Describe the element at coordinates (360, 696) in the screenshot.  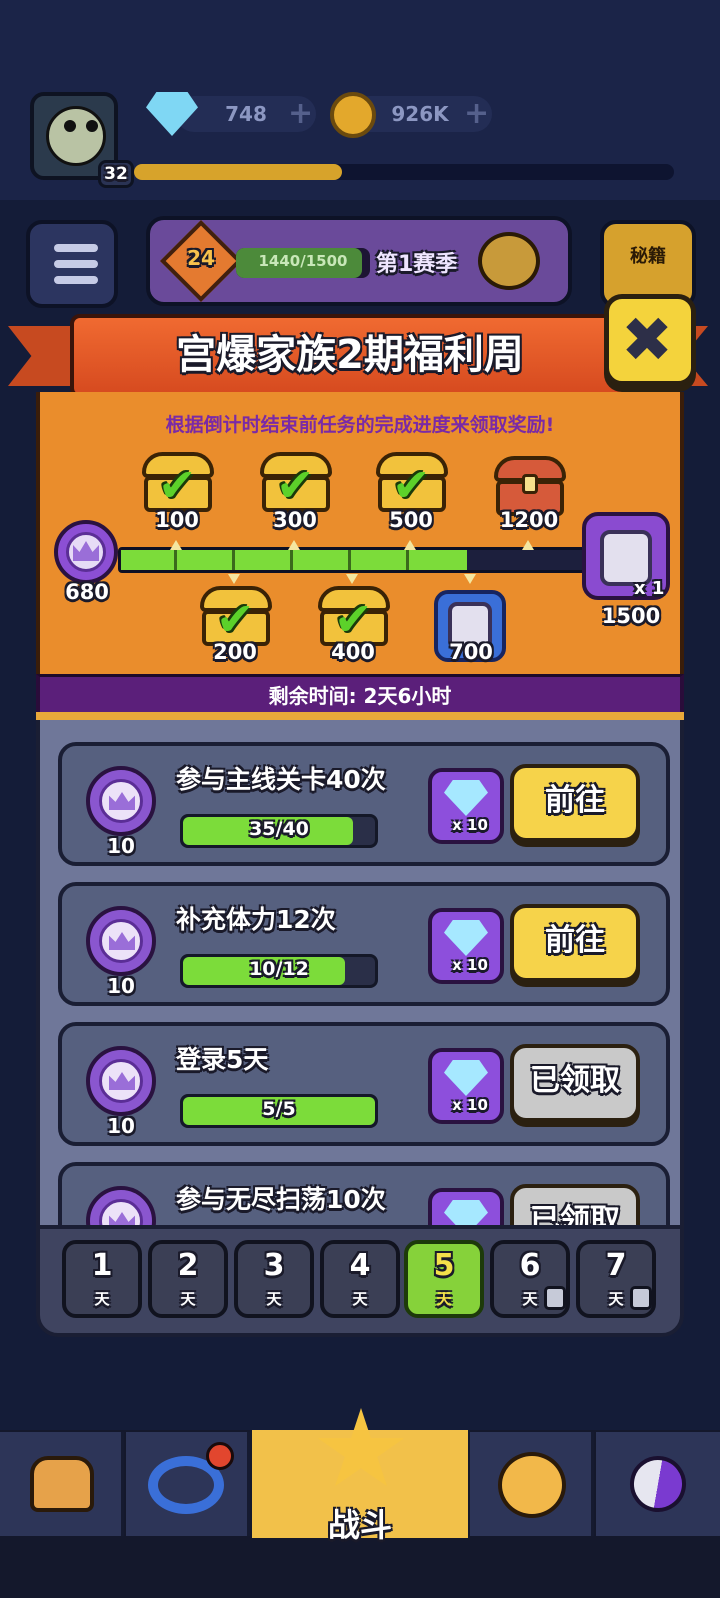
I see `countdown-text: 剩余时间: 2天6小时` at that location.